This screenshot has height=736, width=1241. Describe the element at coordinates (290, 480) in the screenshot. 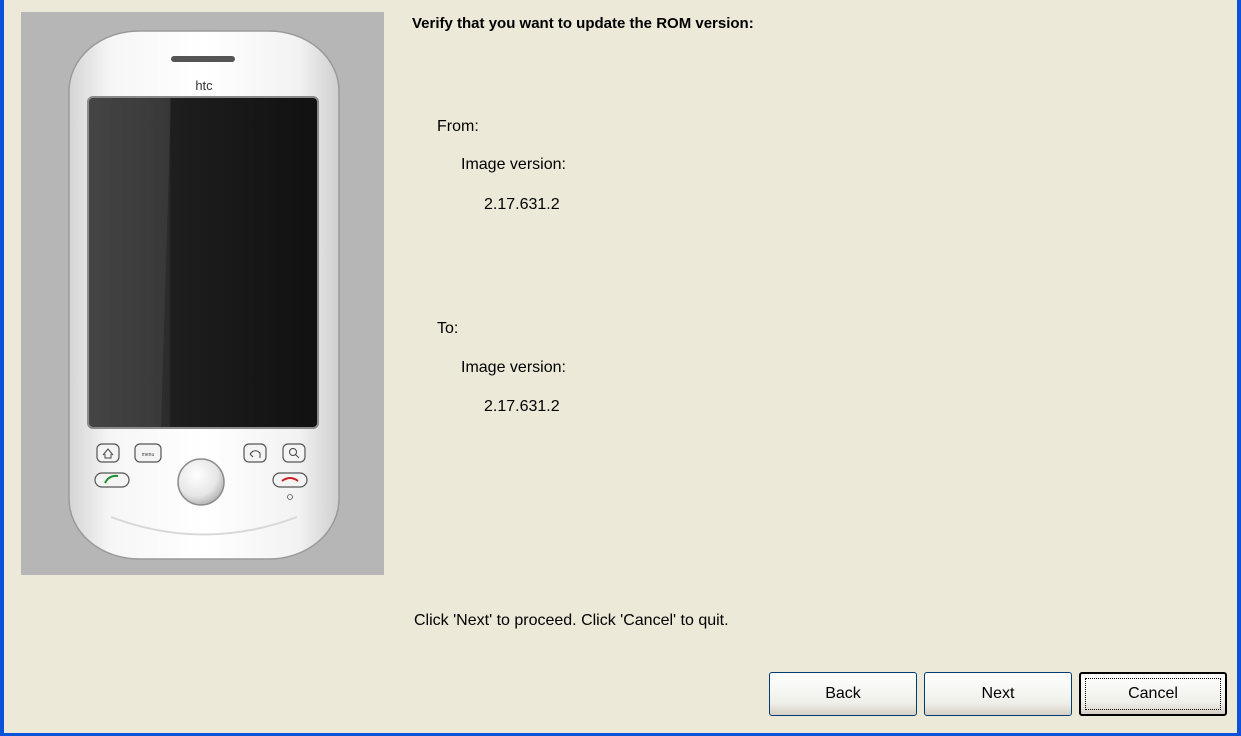

I see `end-call-key-icon` at that location.